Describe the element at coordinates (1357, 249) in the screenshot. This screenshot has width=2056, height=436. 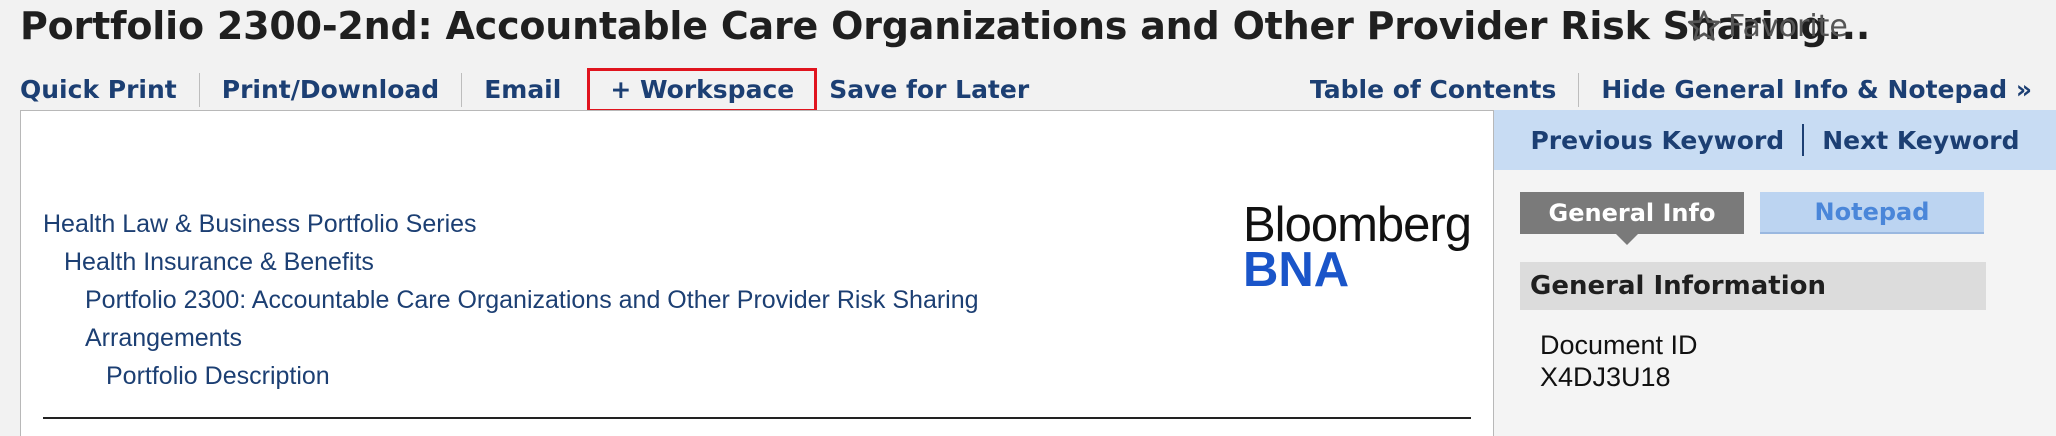
I see `bloomberg-bna-logo: Bloomberg BNA` at that location.